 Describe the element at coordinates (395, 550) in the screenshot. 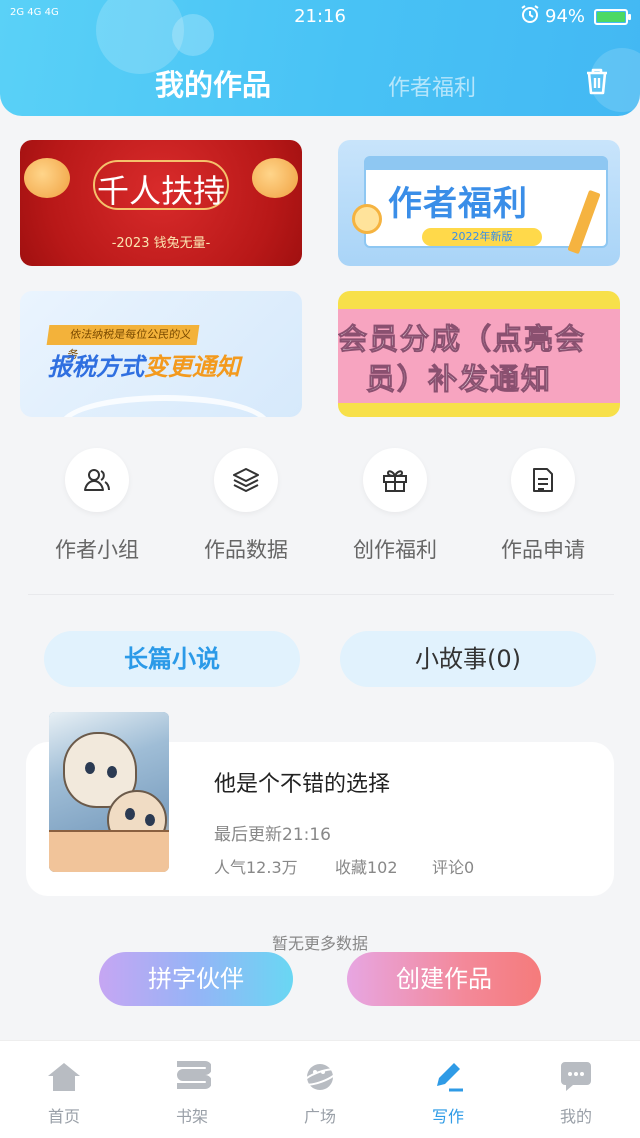

I see `entry-label: 创作福利` at that location.